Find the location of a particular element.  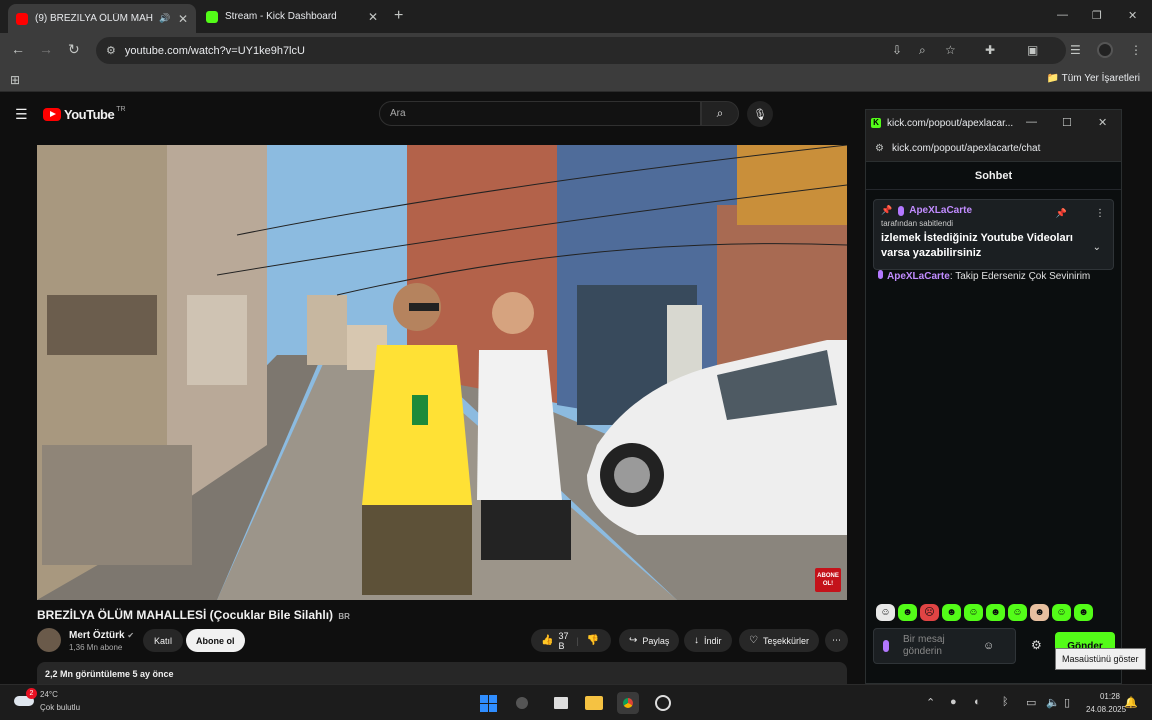

thanks-button: ♡ Teşekkürler is located at coordinates (779, 640).